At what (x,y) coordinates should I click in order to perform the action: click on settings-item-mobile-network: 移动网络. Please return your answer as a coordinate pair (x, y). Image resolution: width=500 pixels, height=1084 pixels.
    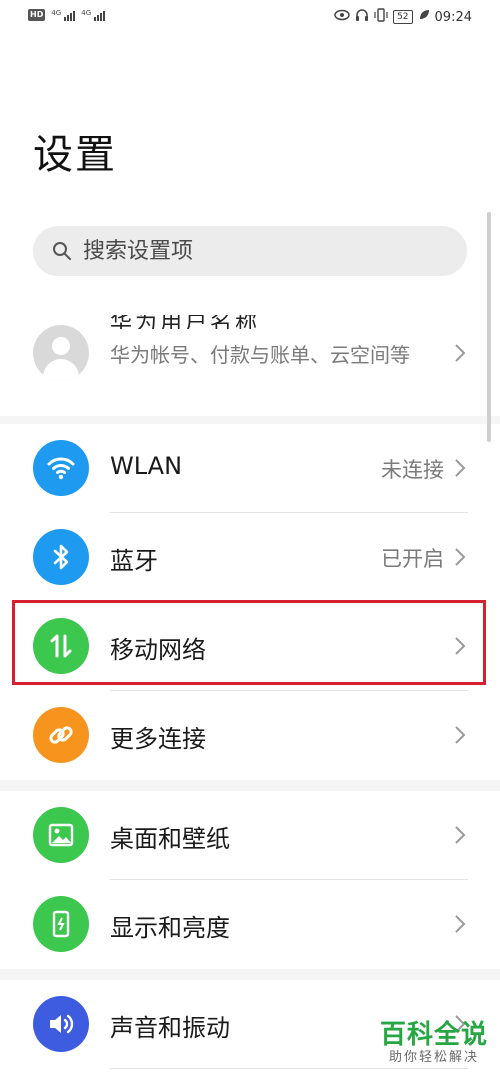
    Looking at the image, I should click on (250, 646).